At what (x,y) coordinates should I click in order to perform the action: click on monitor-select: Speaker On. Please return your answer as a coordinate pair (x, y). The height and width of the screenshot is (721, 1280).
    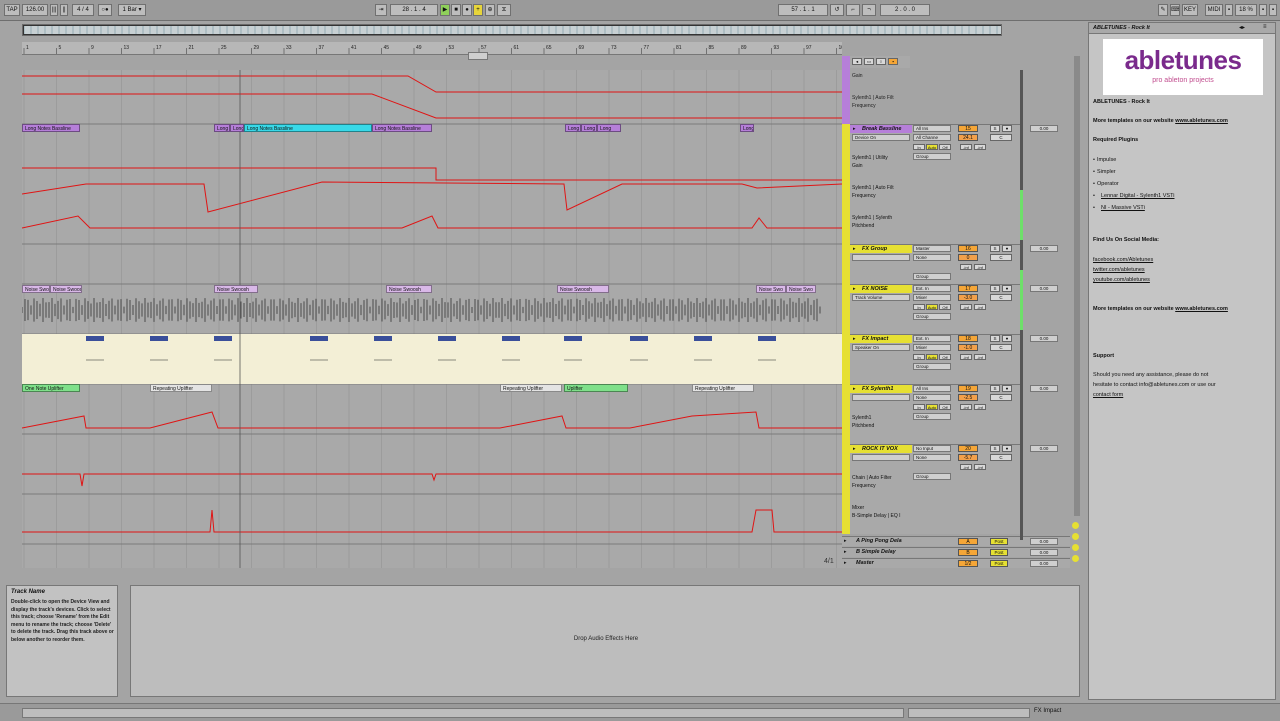
    Looking at the image, I should click on (881, 347).